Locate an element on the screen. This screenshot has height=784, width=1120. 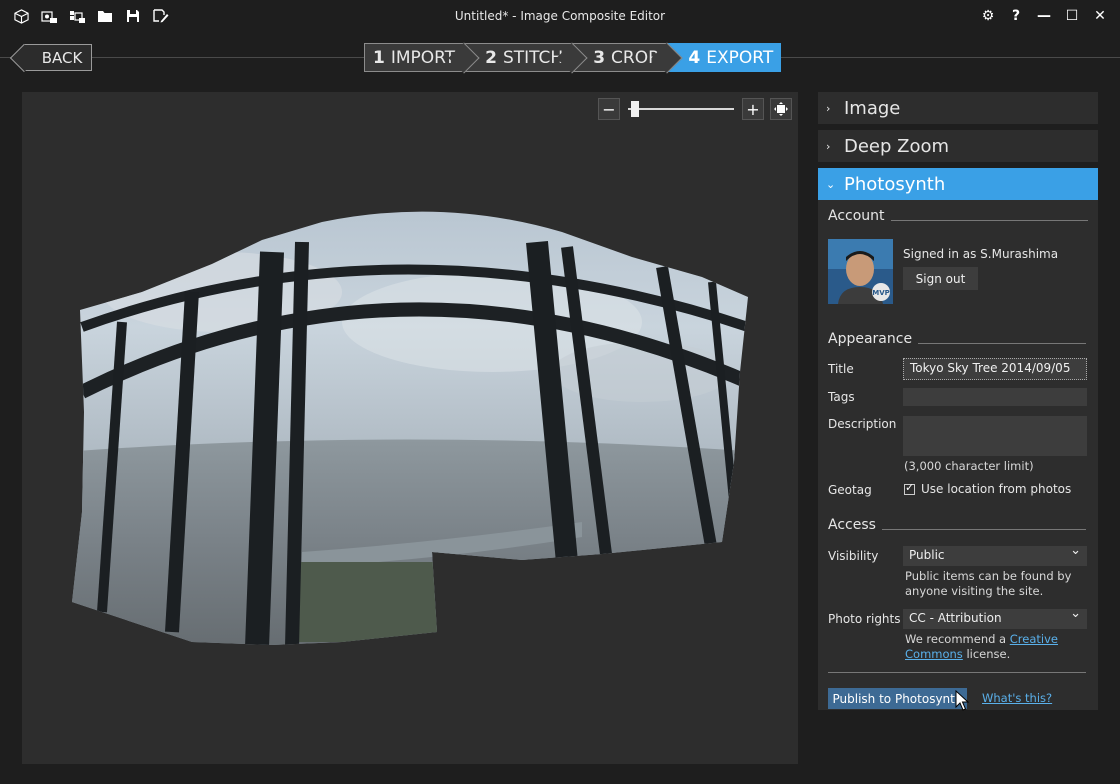
visibility-select: Public is located at coordinates (995, 554).